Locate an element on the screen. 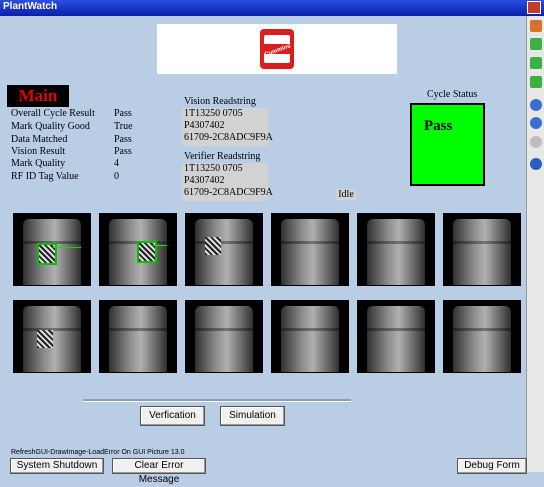 Image resolution: width=544 pixels, height=487 pixels. close-button is located at coordinates (534, 7).